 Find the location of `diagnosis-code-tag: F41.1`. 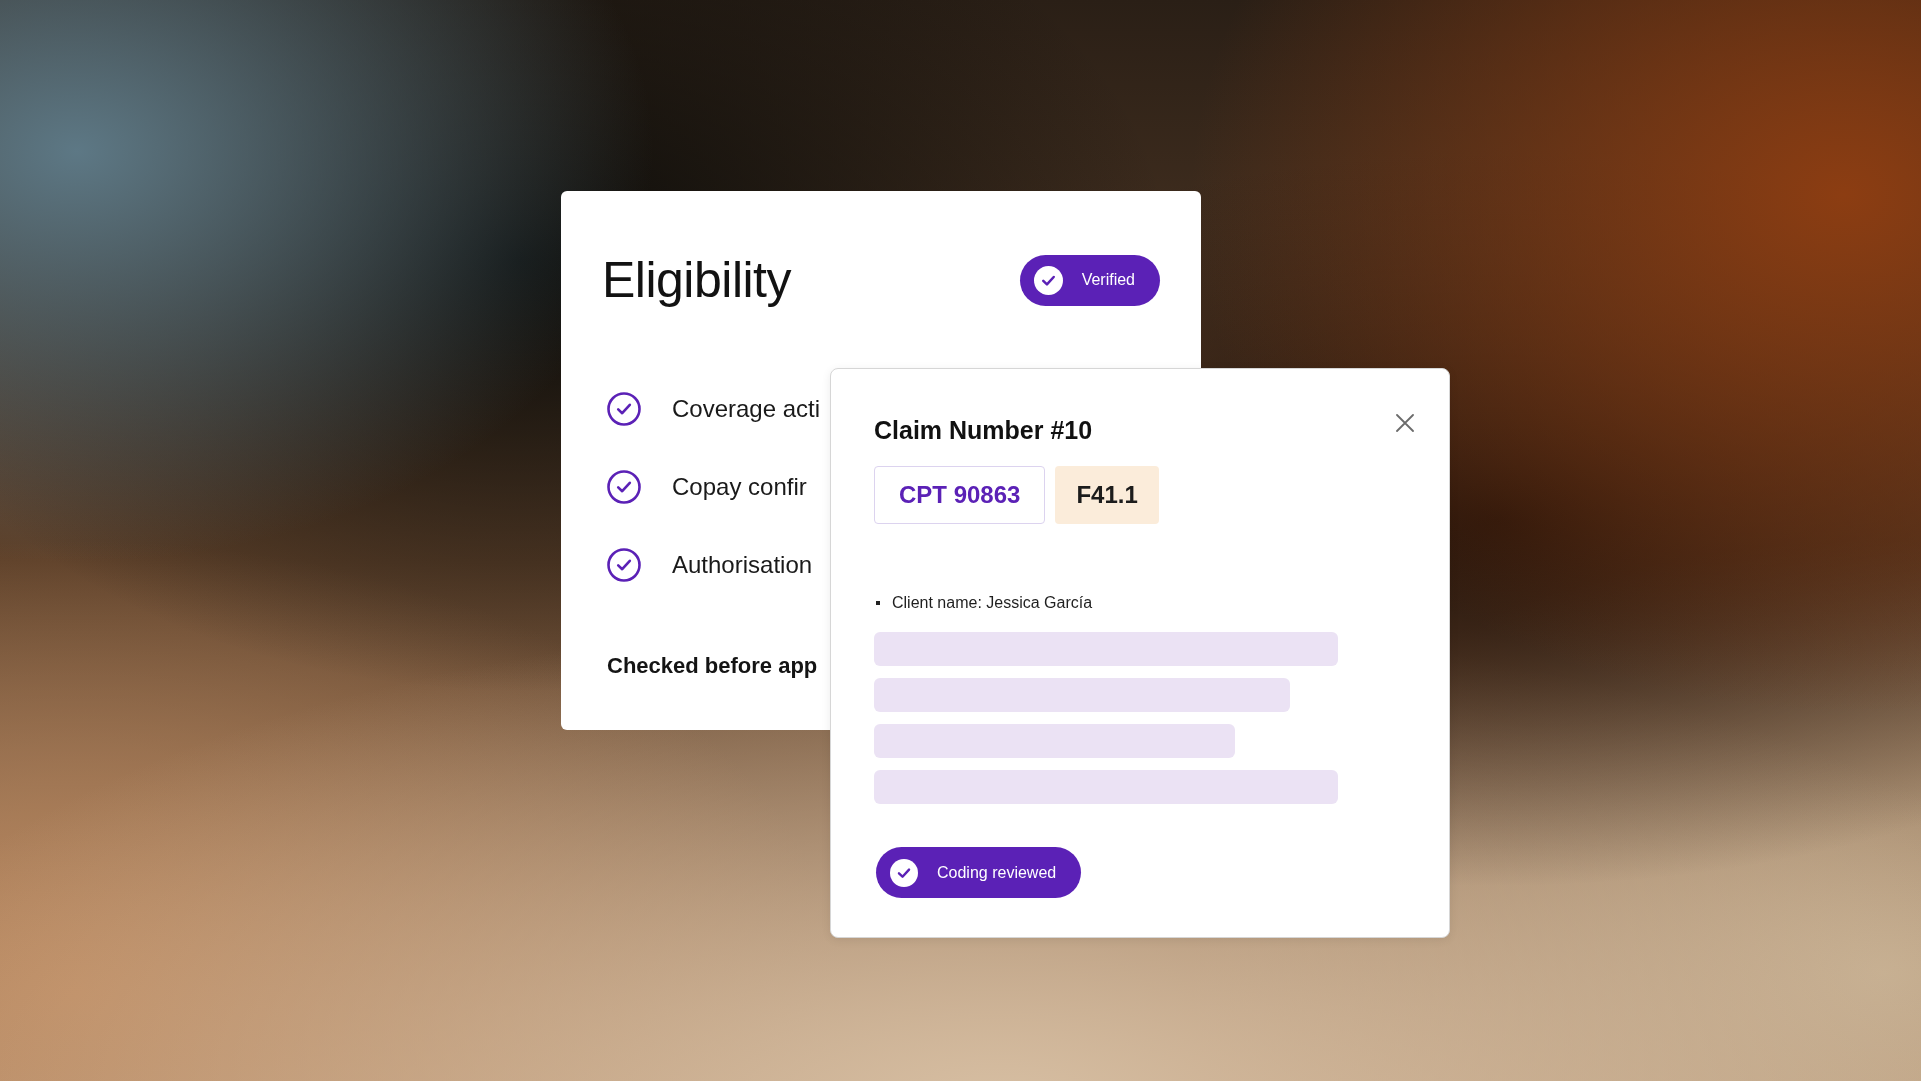

diagnosis-code-tag: F41.1 is located at coordinates (1107, 495).